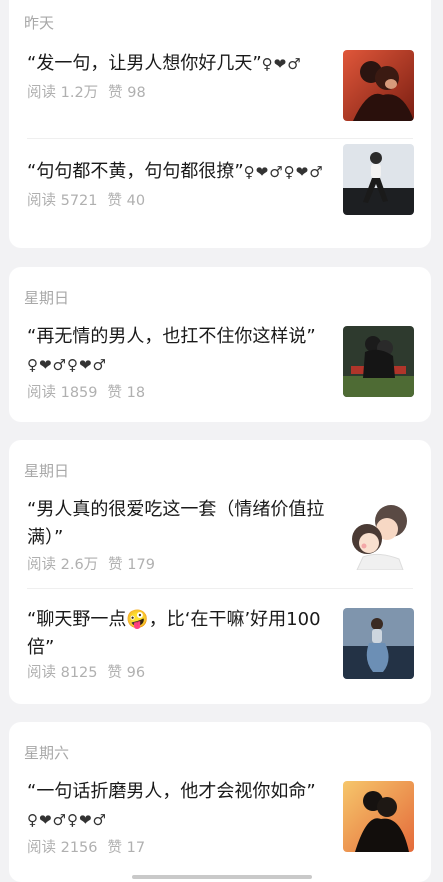  I want to click on article-meta: 阅读 5721 赞 40, so click(91, 199).